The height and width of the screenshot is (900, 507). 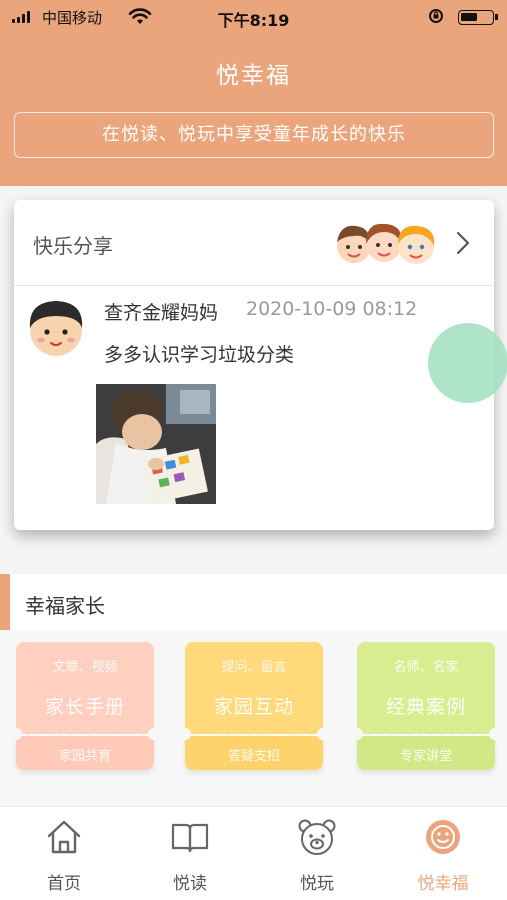 What do you see at coordinates (190, 884) in the screenshot?
I see `tab-label: 悦读` at bounding box center [190, 884].